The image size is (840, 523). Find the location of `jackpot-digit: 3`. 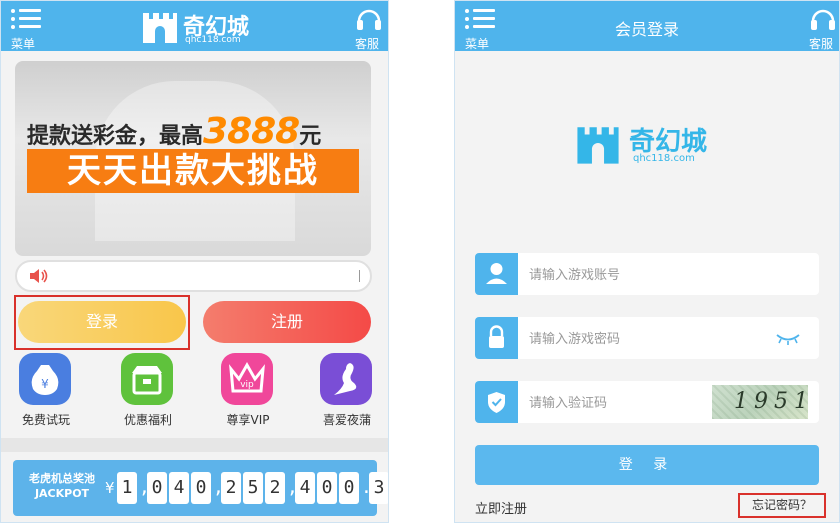

jackpot-digit: 3 is located at coordinates (378, 488).